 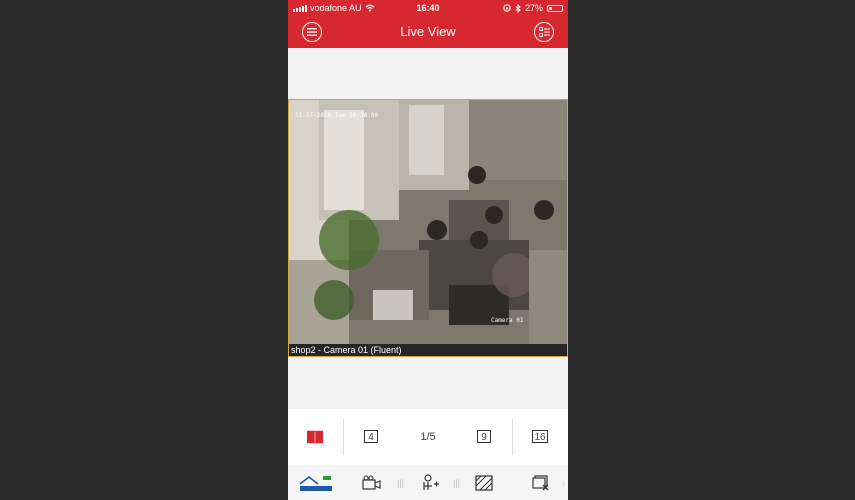 I want to click on layout-16-button: 16, so click(x=540, y=436).